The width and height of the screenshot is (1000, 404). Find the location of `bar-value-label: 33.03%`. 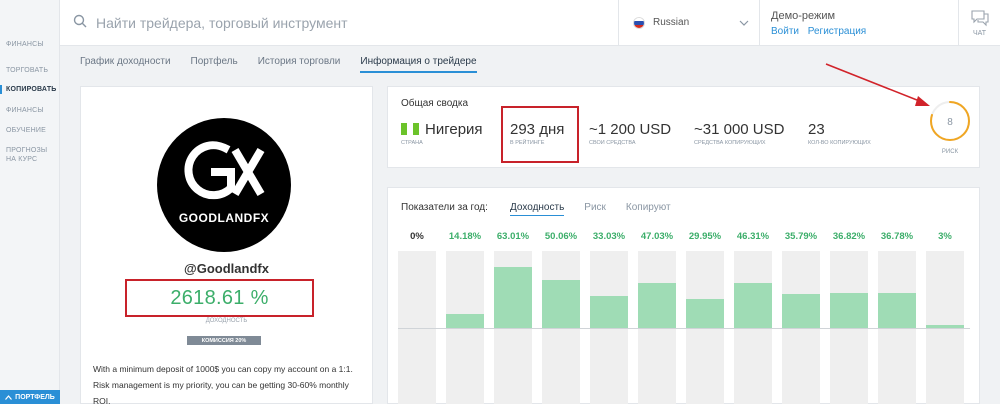

bar-value-label: 33.03% is located at coordinates (609, 236).